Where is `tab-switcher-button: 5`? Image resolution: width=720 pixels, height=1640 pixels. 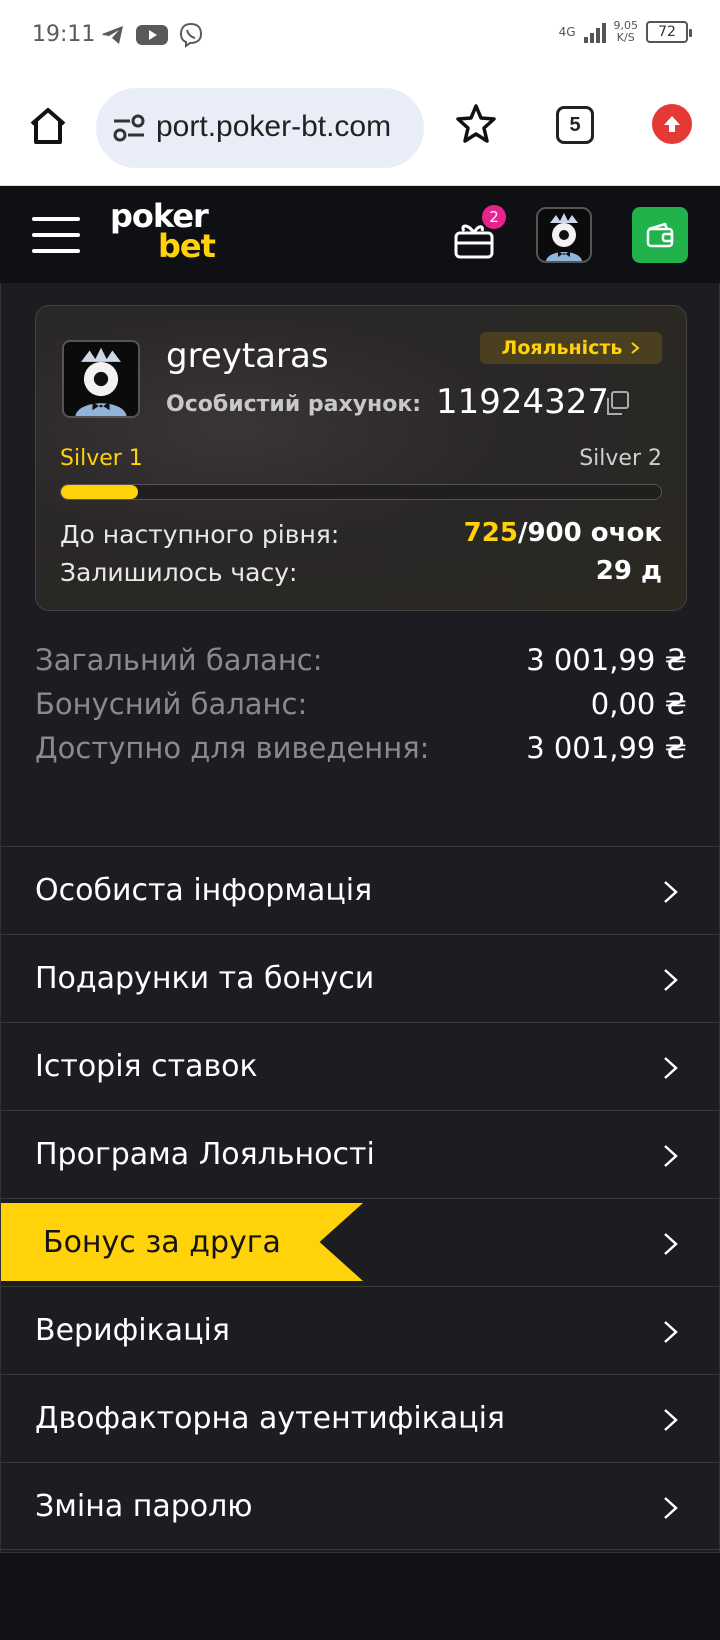 tab-switcher-button: 5 is located at coordinates (575, 125).